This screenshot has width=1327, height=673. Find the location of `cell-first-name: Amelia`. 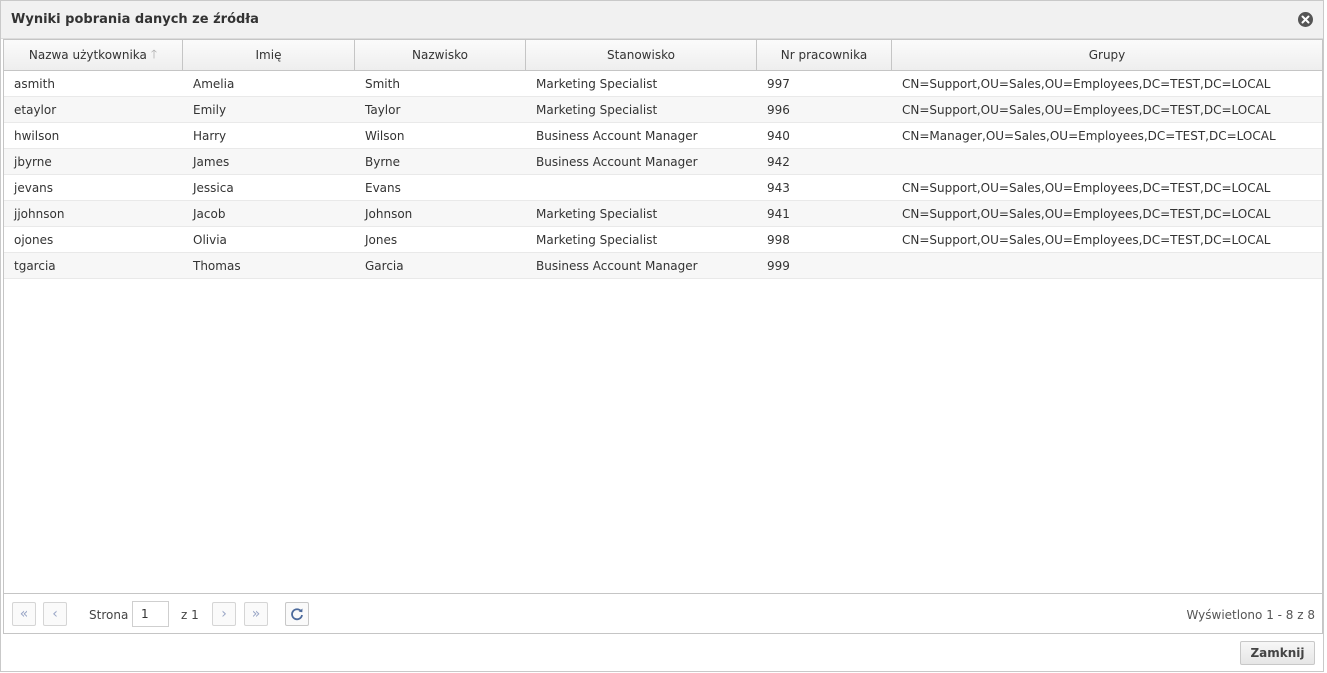

cell-first-name: Amelia is located at coordinates (214, 83).